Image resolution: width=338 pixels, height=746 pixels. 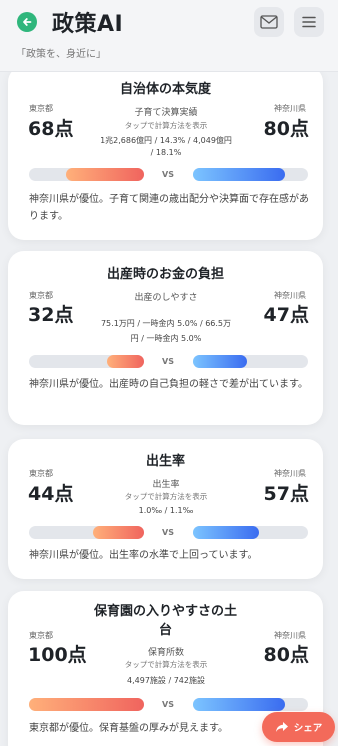 What do you see at coordinates (286, 315) in the screenshot?
I see `right-score: 47点` at bounding box center [286, 315].